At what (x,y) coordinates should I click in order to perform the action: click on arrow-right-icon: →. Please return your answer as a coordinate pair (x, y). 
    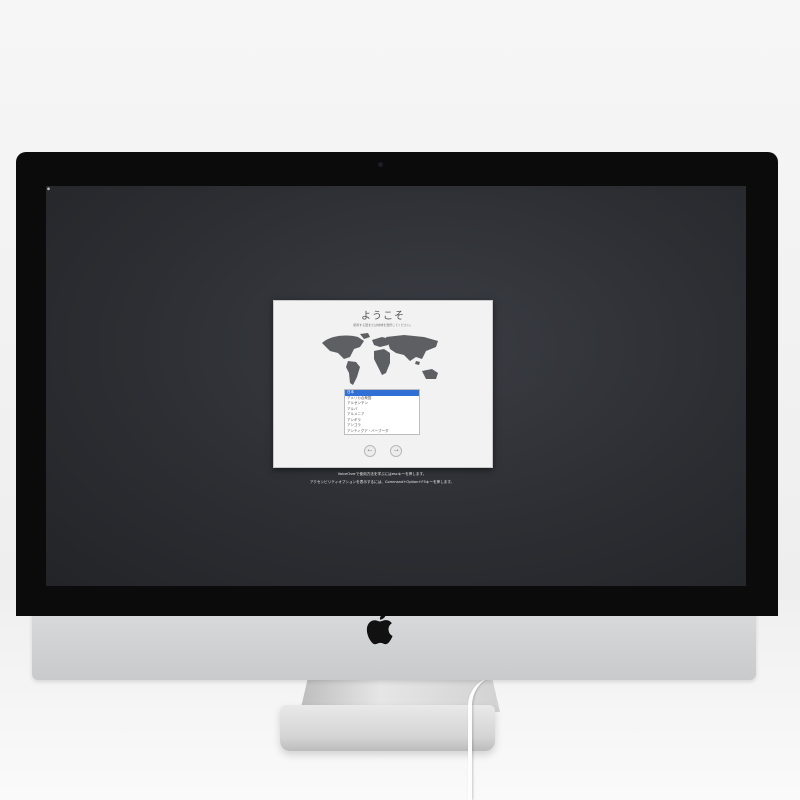
    Looking at the image, I should click on (396, 450).